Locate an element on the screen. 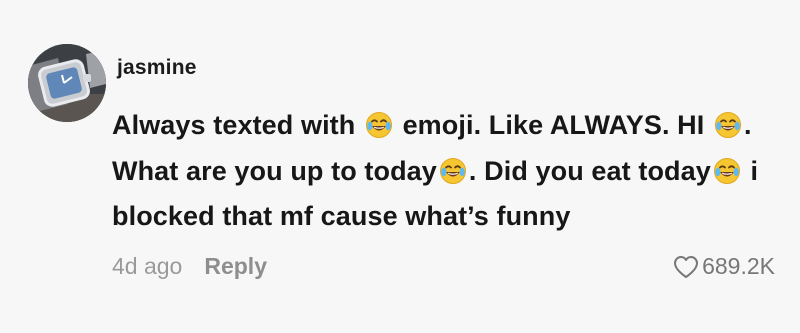 This screenshot has height=333, width=800. comment-author: jasmine is located at coordinates (157, 68).